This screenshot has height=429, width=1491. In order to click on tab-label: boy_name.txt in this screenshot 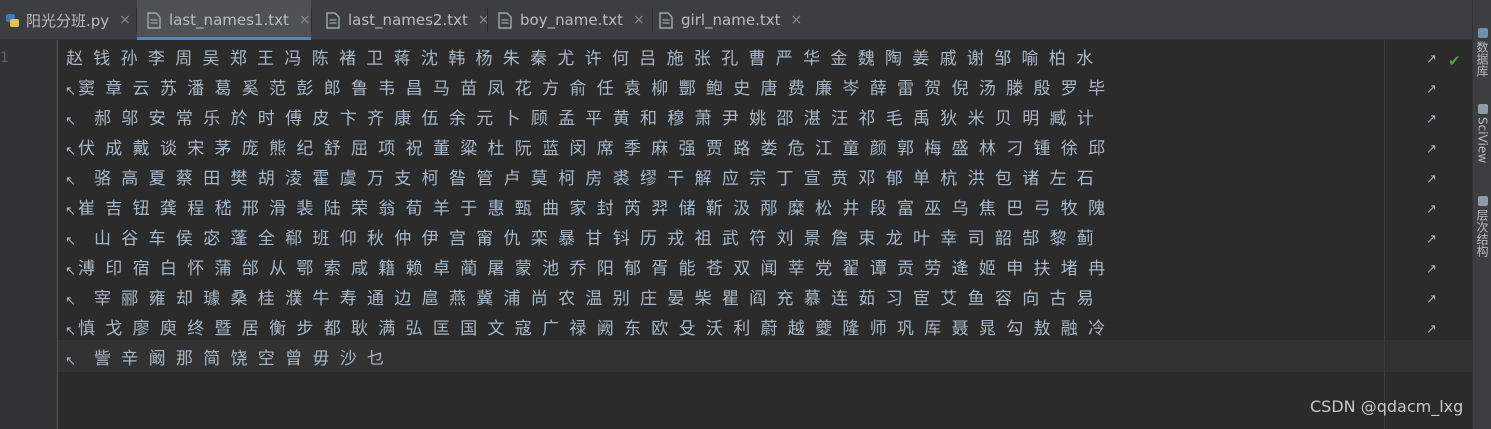, I will do `click(572, 20)`.